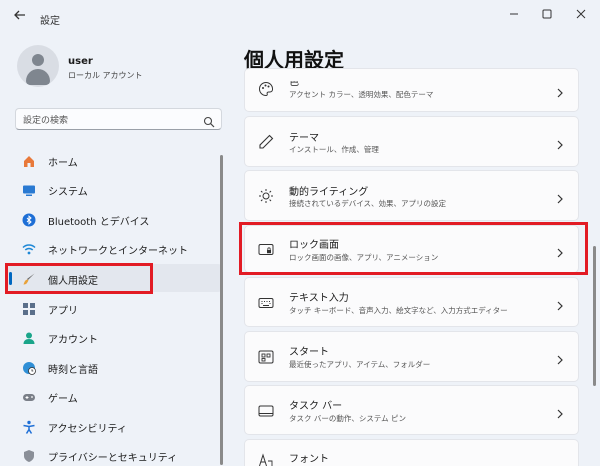  What do you see at coordinates (221, 310) in the screenshot?
I see `sidebar-scrollbar` at bounding box center [221, 310].